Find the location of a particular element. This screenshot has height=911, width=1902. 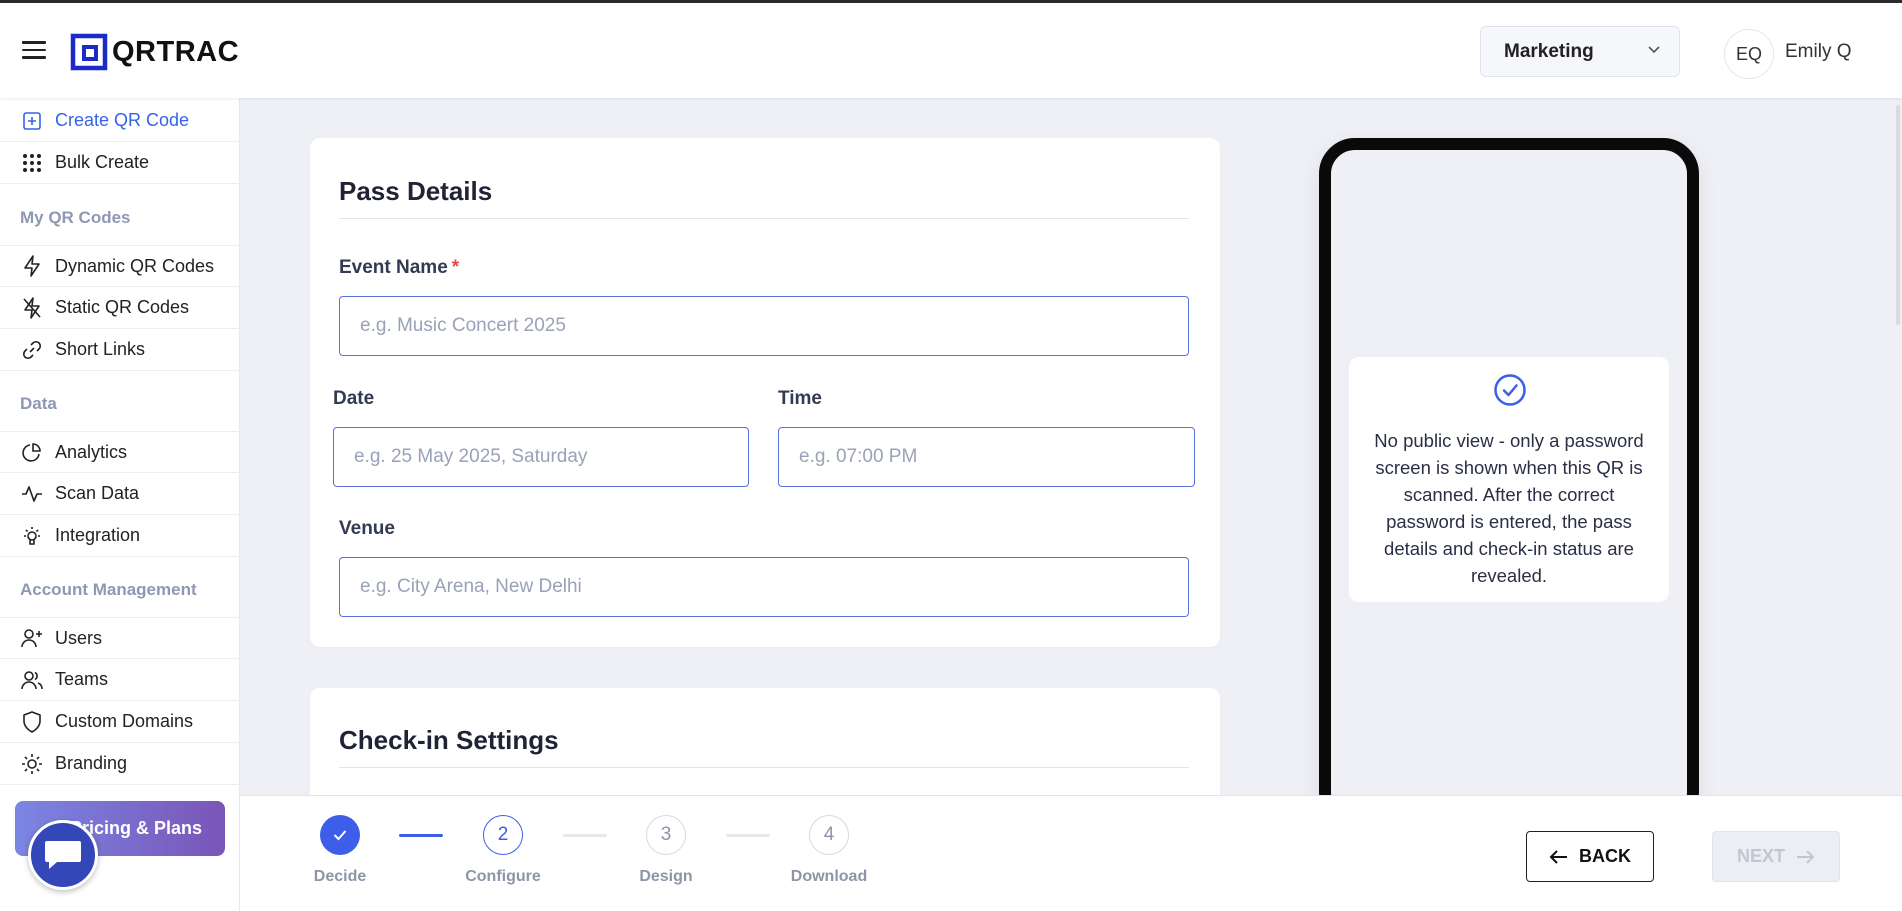

sidebar-item-analytics: Analytics is located at coordinates (120, 452).